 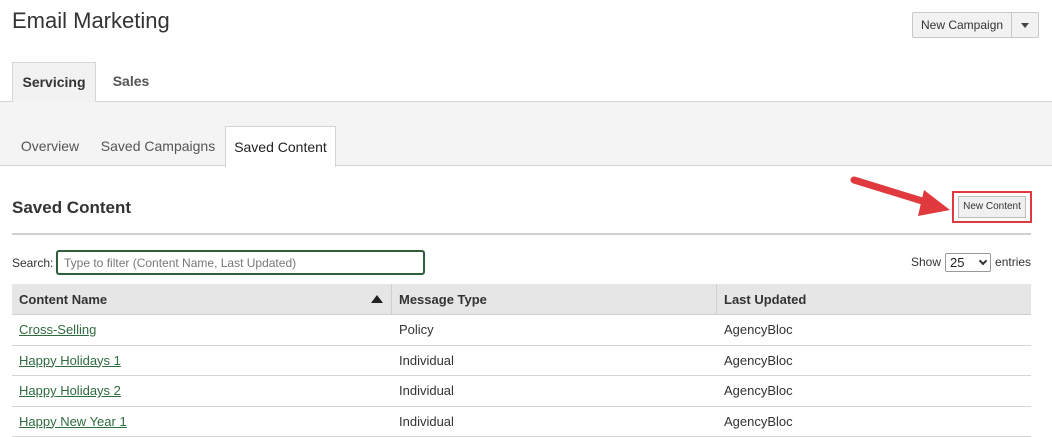 I want to click on content-name-link: Happy New Year 1, so click(x=73, y=421).